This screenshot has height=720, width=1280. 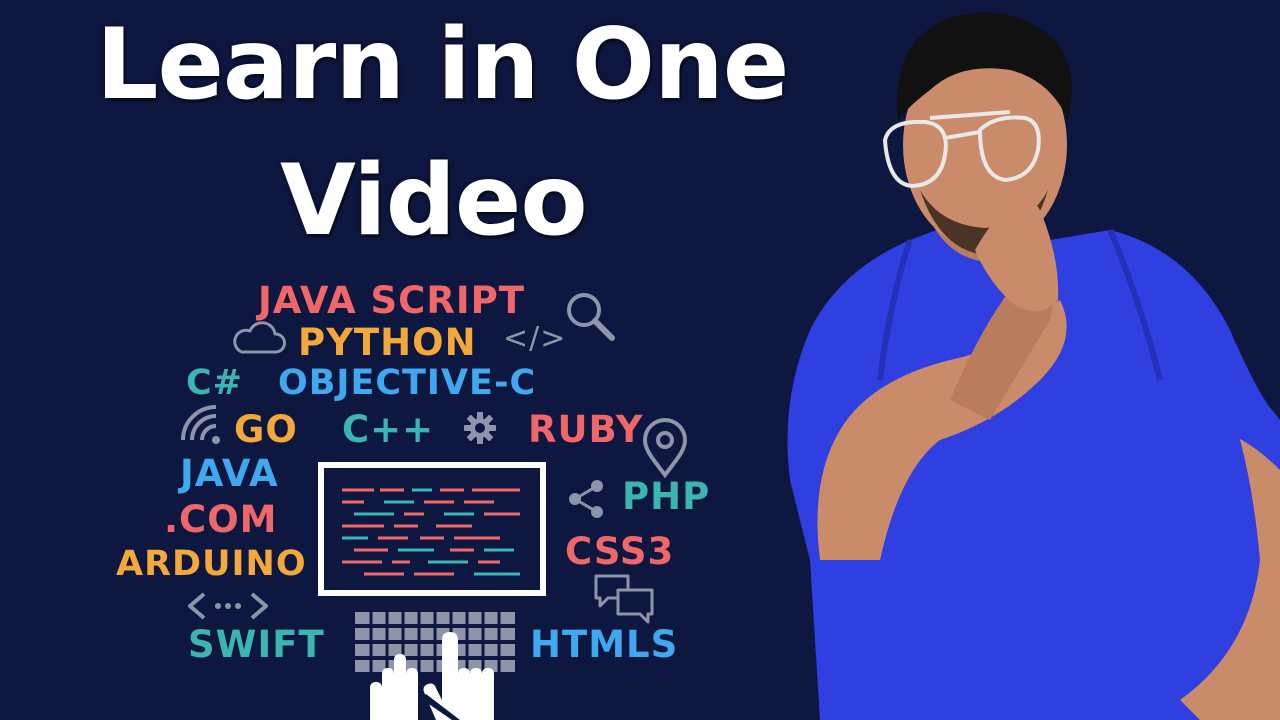 What do you see at coordinates (437, 675) in the screenshot?
I see `hand-cursor-icon` at bounding box center [437, 675].